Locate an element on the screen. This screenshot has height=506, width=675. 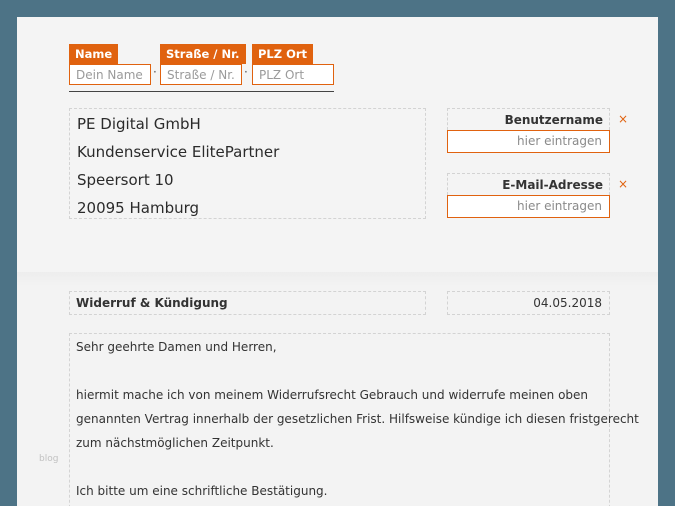
recipient-line-street: Speersort 10 is located at coordinates (125, 180).